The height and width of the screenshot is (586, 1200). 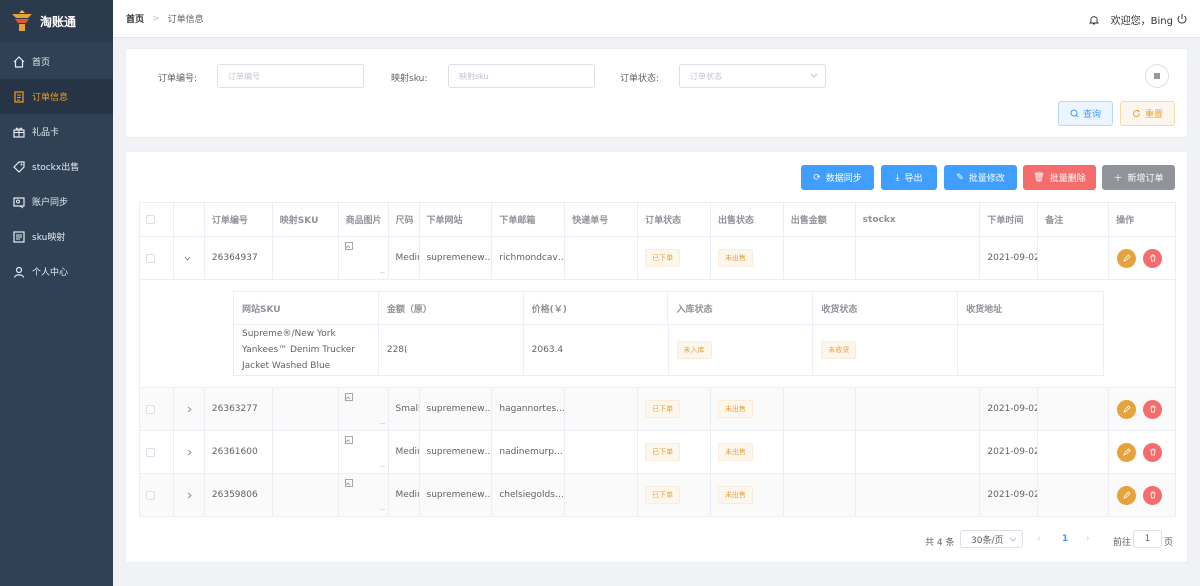 I want to click on prev-page-button: ‹, so click(x=1039, y=539).